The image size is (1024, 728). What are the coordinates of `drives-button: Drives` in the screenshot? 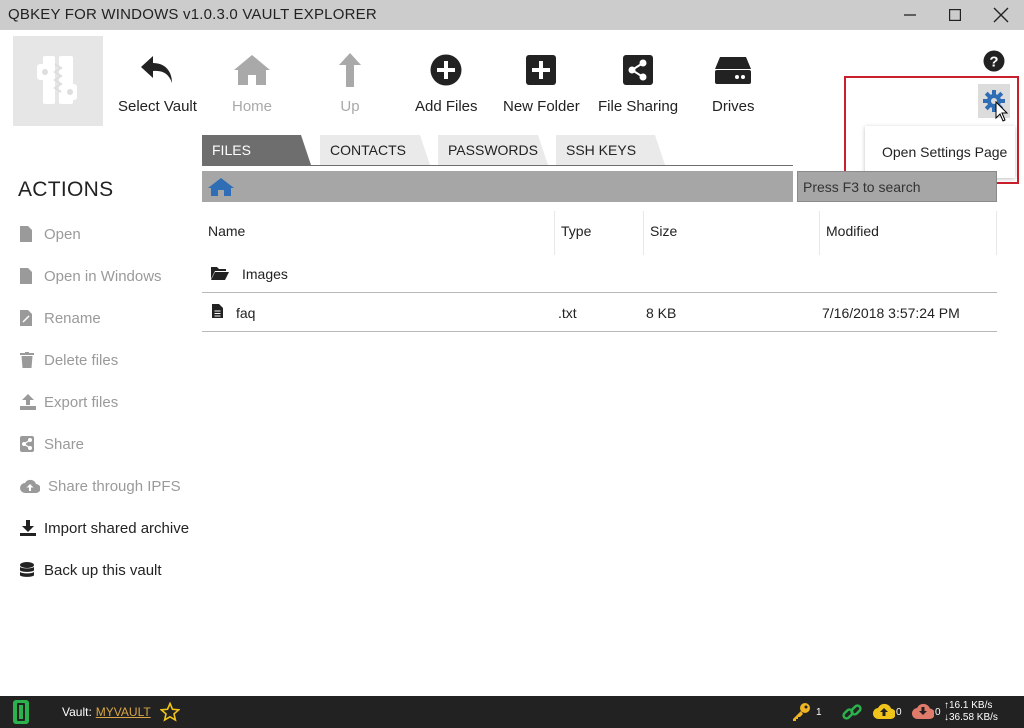 It's located at (733, 83).